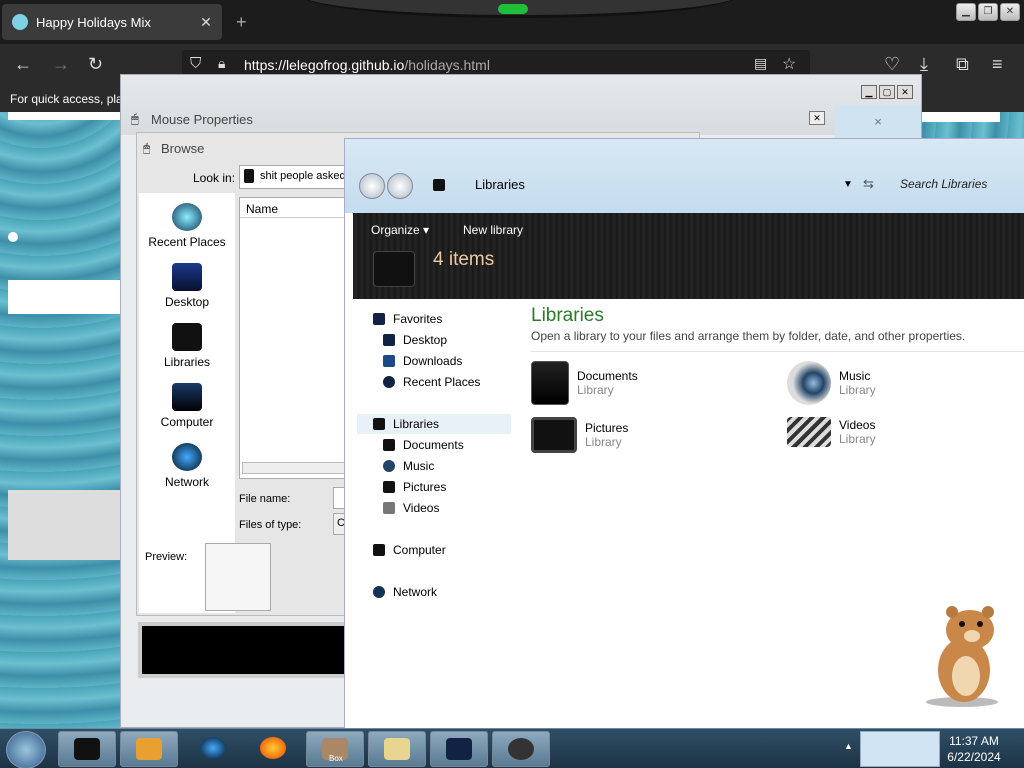 The image size is (1024, 768). I want to click on nav-label: Music, so click(419, 466).